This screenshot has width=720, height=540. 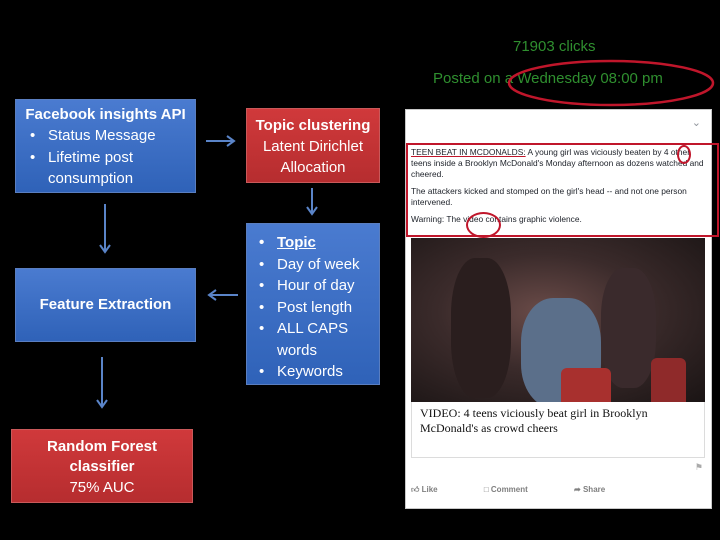 I want to click on flag-icon: ⚑, so click(x=699, y=467).